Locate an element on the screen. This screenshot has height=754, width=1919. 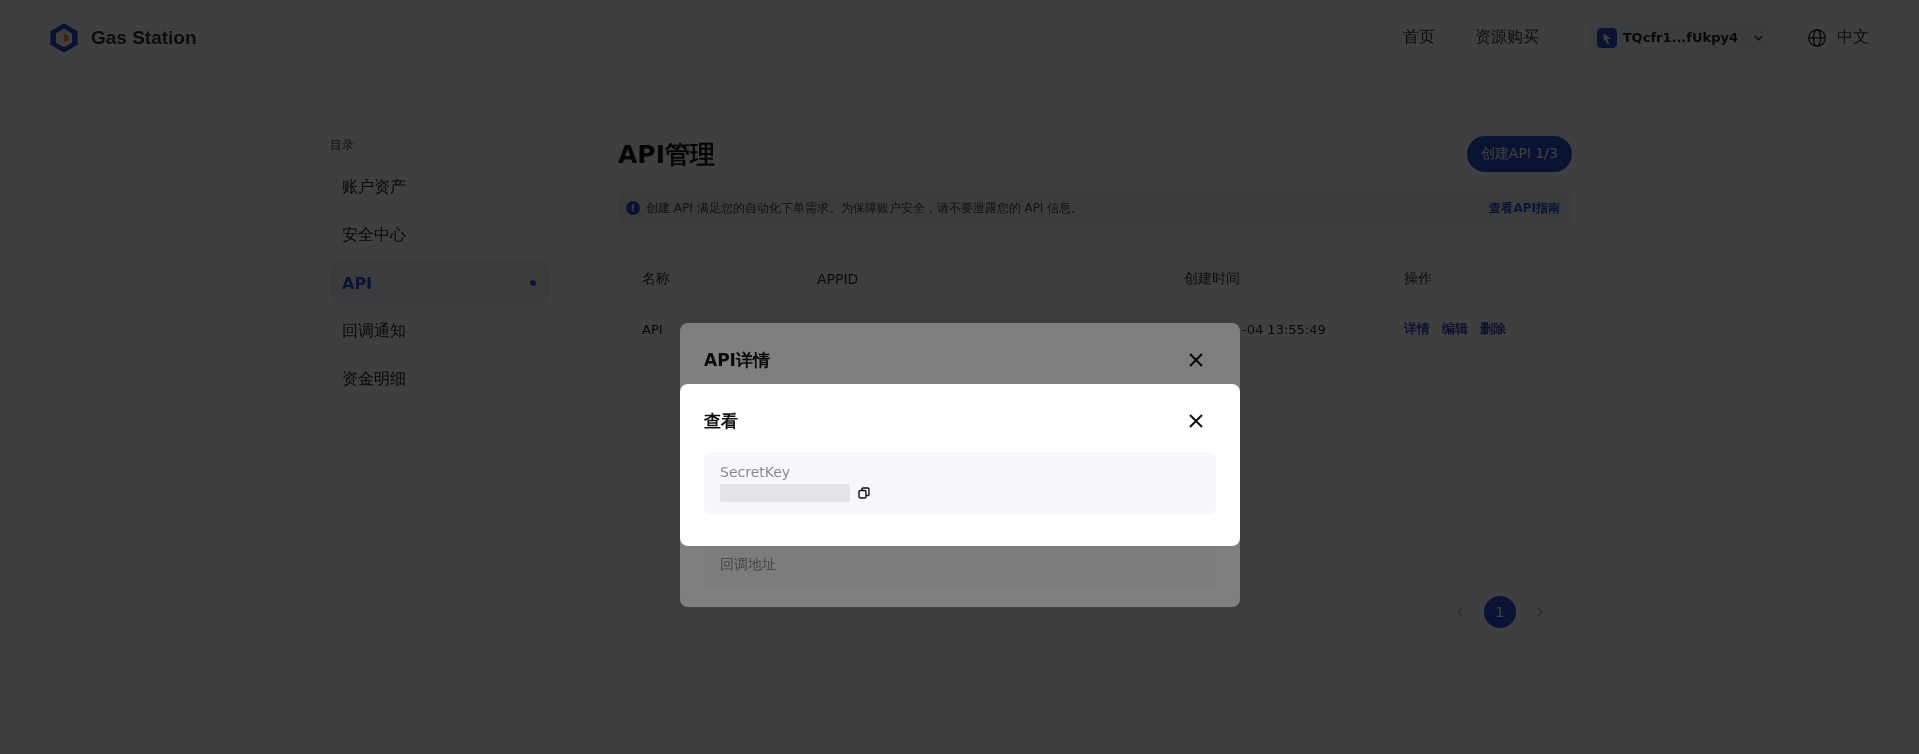
dialog-title: 查看 is located at coordinates (721, 421).